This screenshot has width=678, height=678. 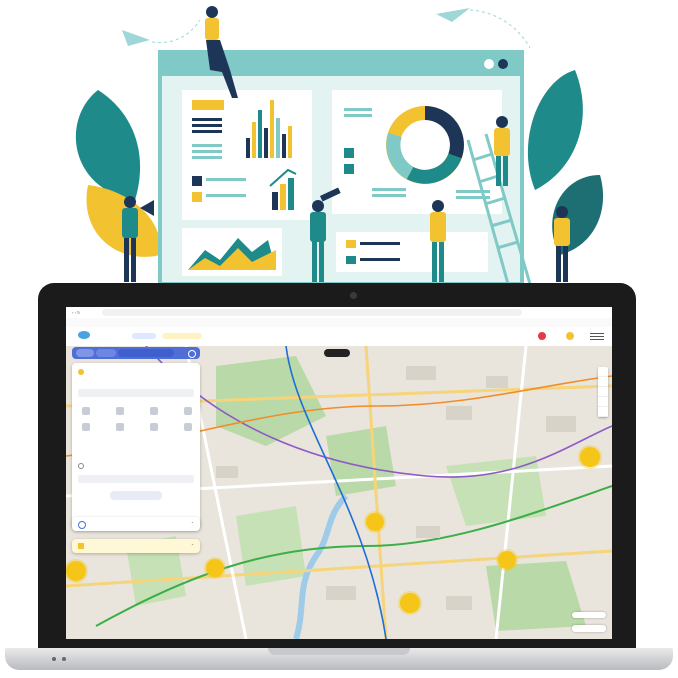 What do you see at coordinates (339, 651) in the screenshot?
I see `laptop-notch` at bounding box center [339, 651].